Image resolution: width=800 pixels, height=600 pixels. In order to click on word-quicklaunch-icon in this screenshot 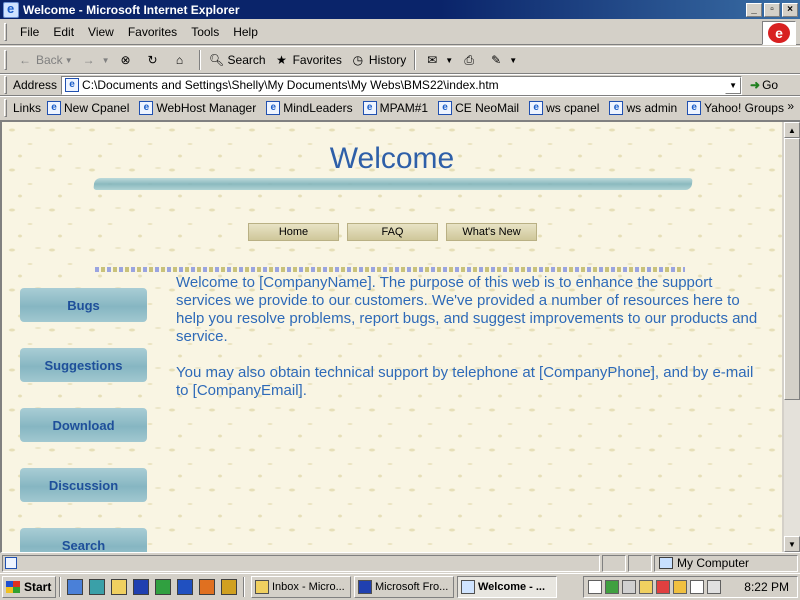, I will do `click(185, 587)`.